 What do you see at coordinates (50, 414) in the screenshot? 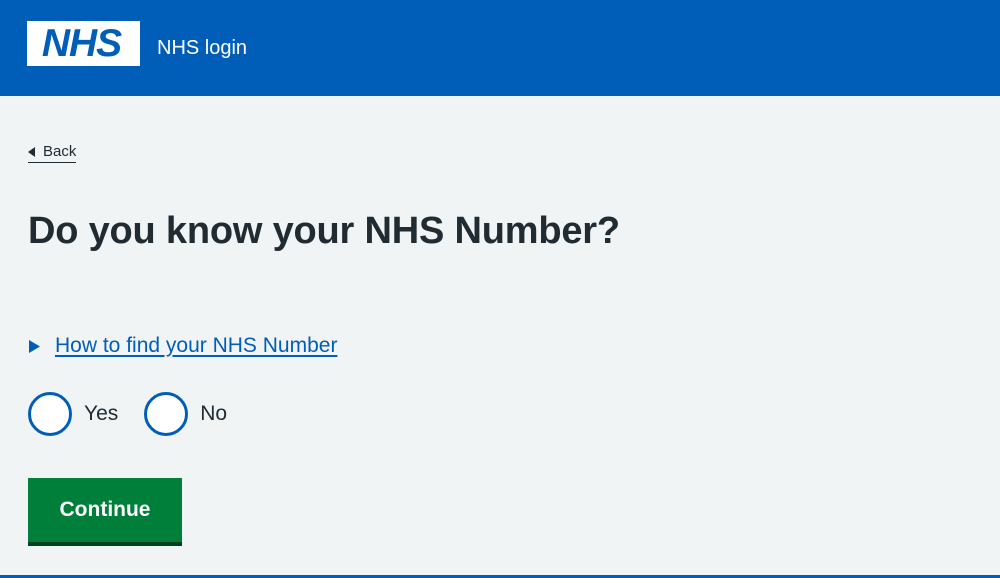
I see `radio-yes-input` at bounding box center [50, 414].